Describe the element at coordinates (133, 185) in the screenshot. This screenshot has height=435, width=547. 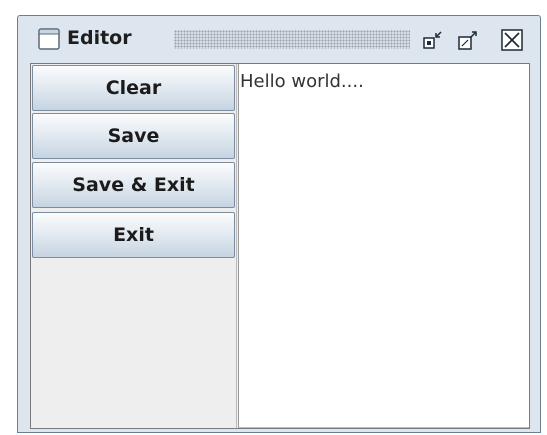
I see `save-and-exit-button: Save & Exit` at that location.